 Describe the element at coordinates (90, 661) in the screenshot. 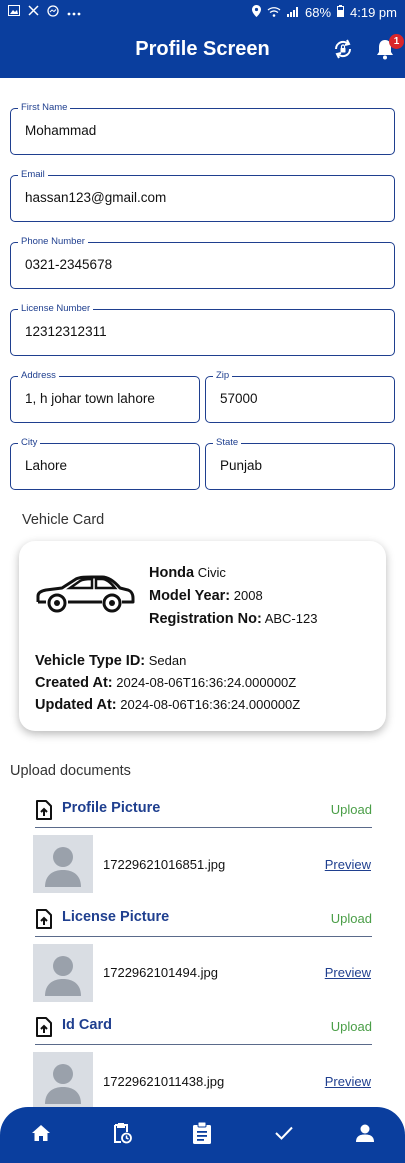

I see `type-label: Vehicle Type ID:` at that location.